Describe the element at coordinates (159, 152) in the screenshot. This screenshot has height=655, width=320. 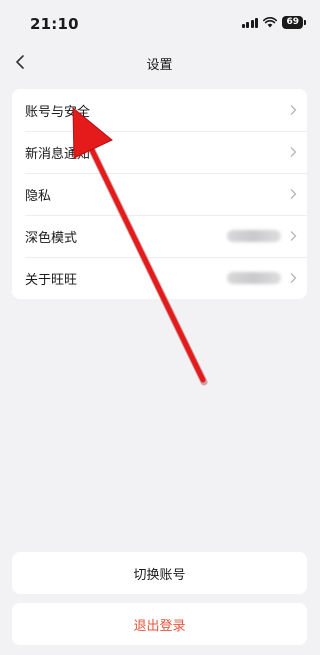
I see `settings-item-notifications: 新消息通知` at that location.